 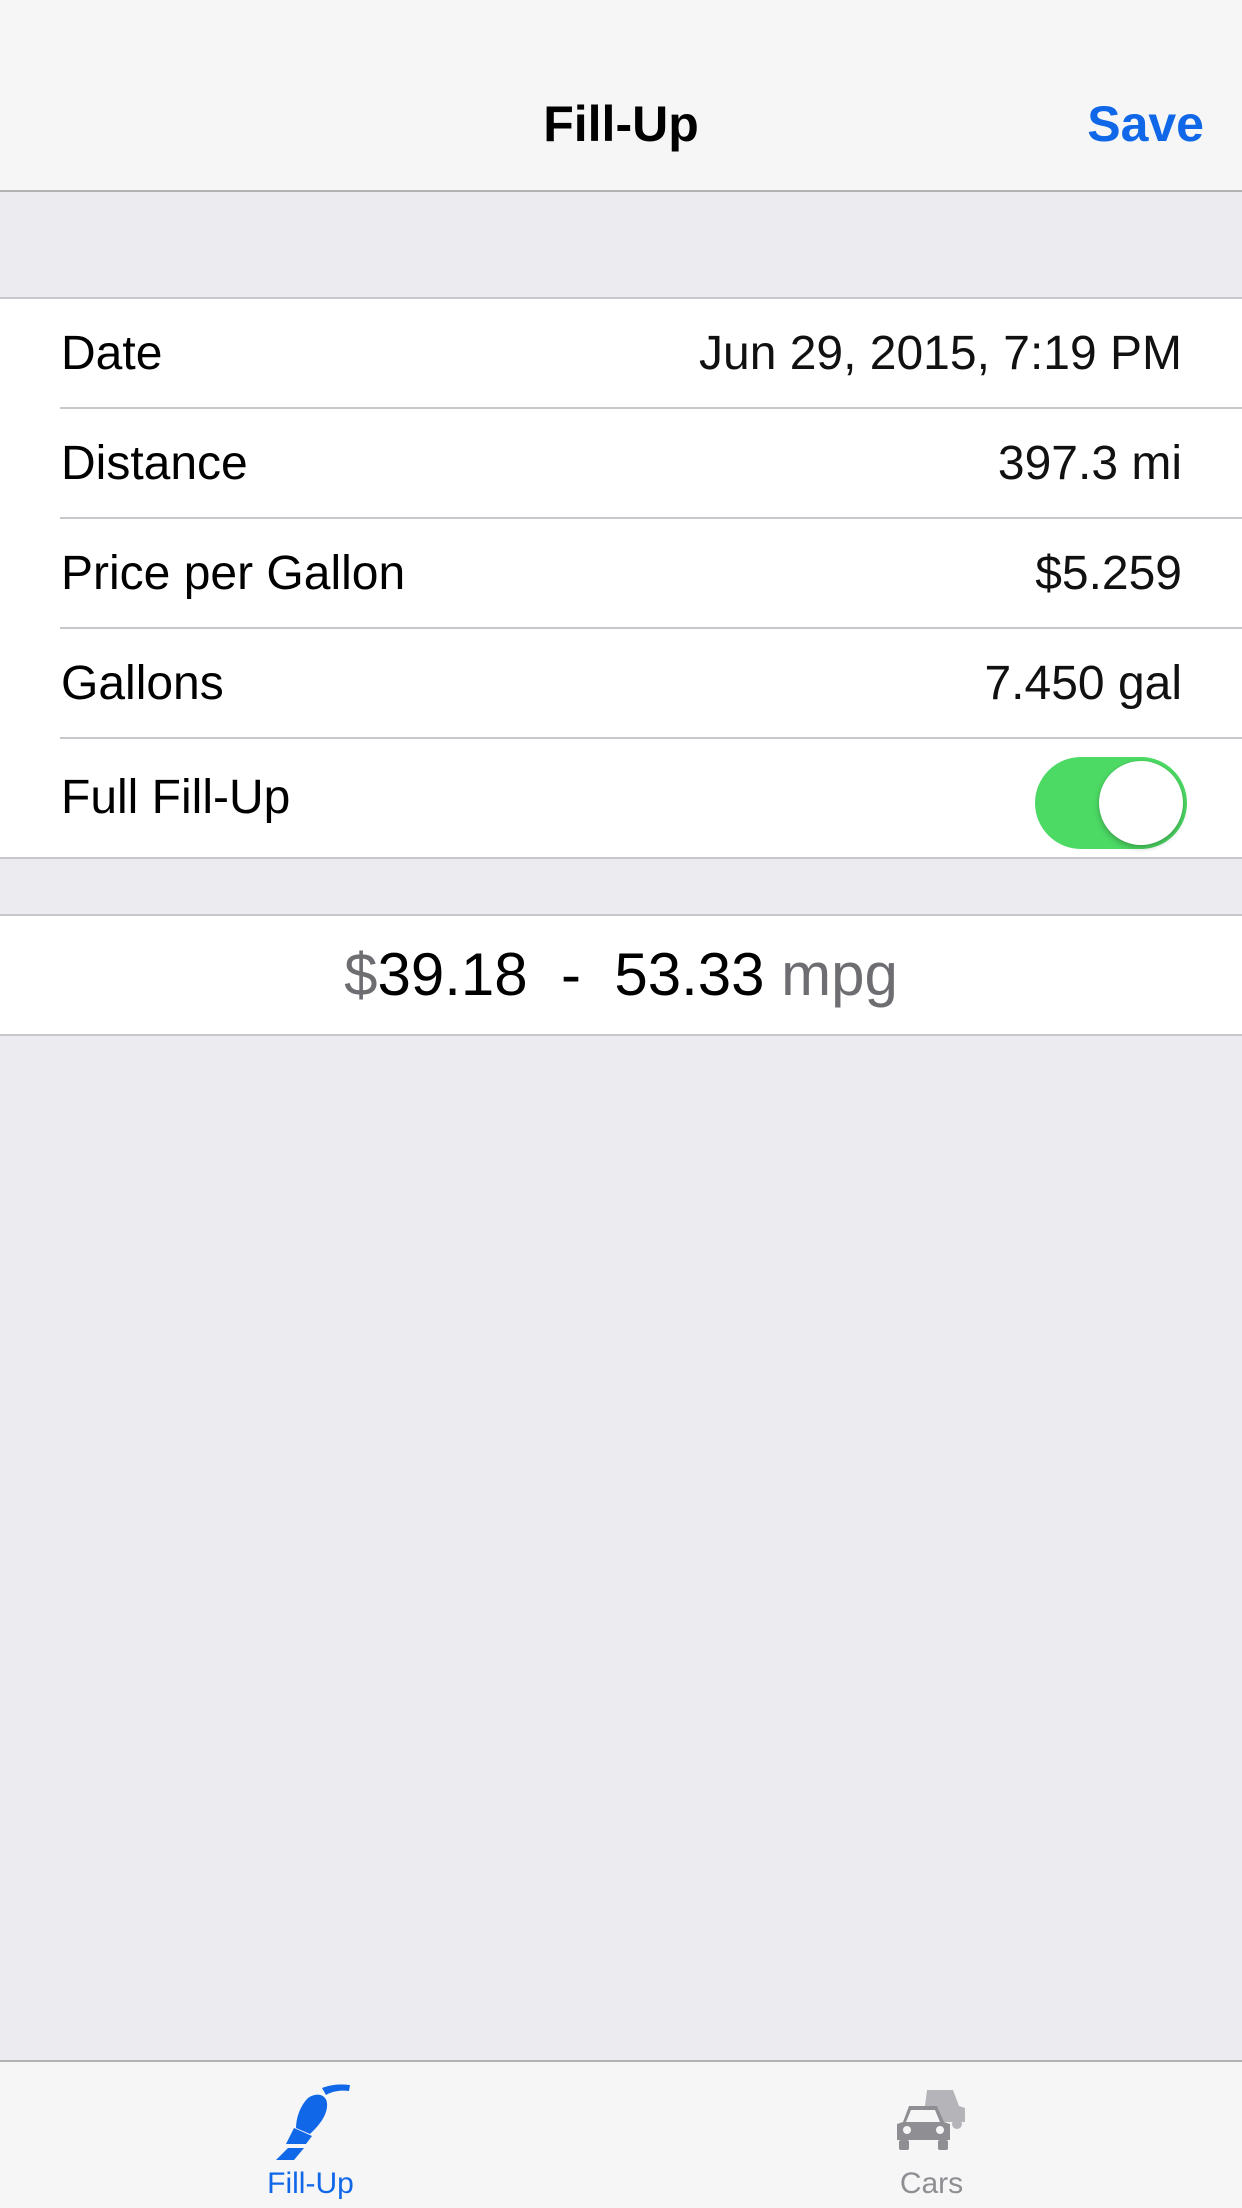 I want to click on fillup-summary: $39.18 - 53.33 mpg, so click(x=621, y=975).